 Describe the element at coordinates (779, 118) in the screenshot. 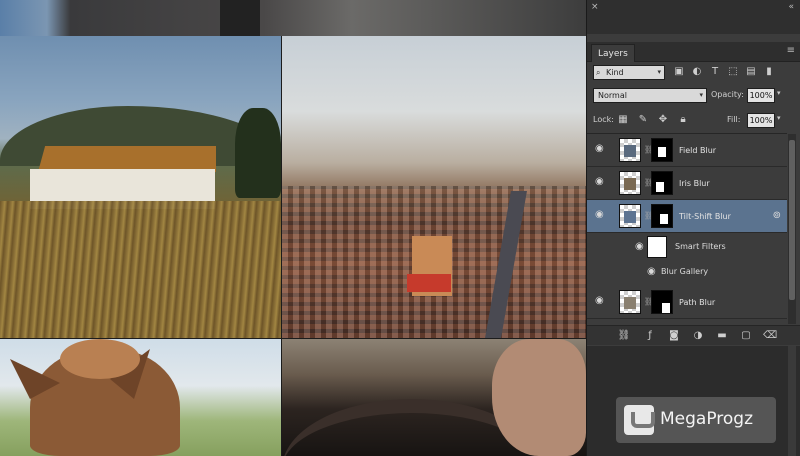

I see `fill-dropdown-icon: ▾` at that location.